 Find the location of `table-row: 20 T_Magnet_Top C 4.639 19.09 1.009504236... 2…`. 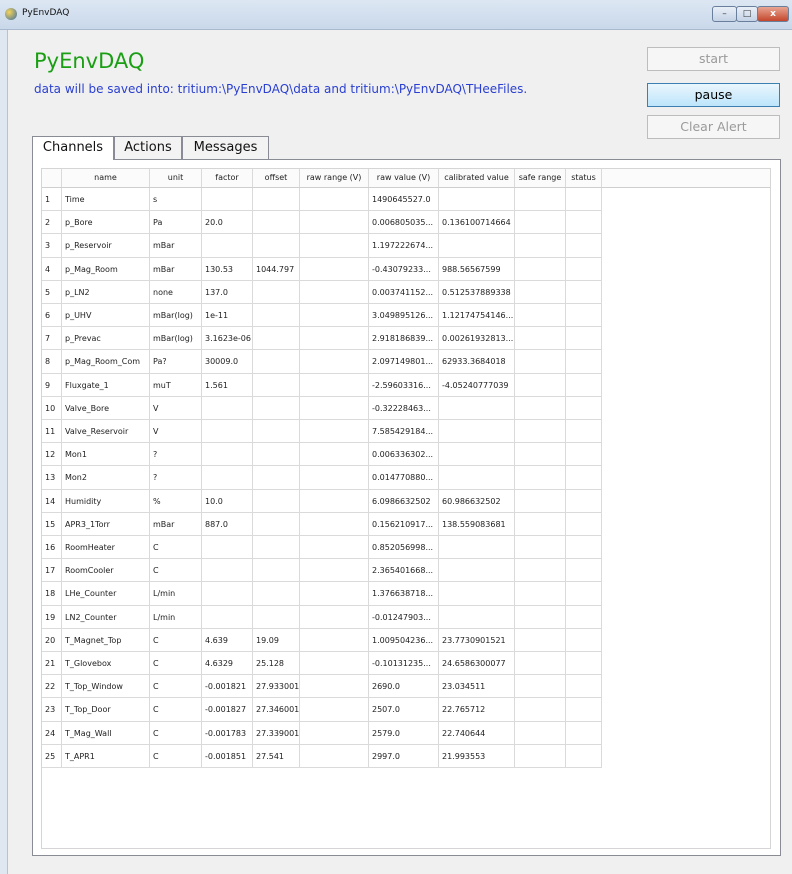

table-row: 20 T_Magnet_Top C 4.639 19.09 1.009504236... 2… is located at coordinates (322, 640).